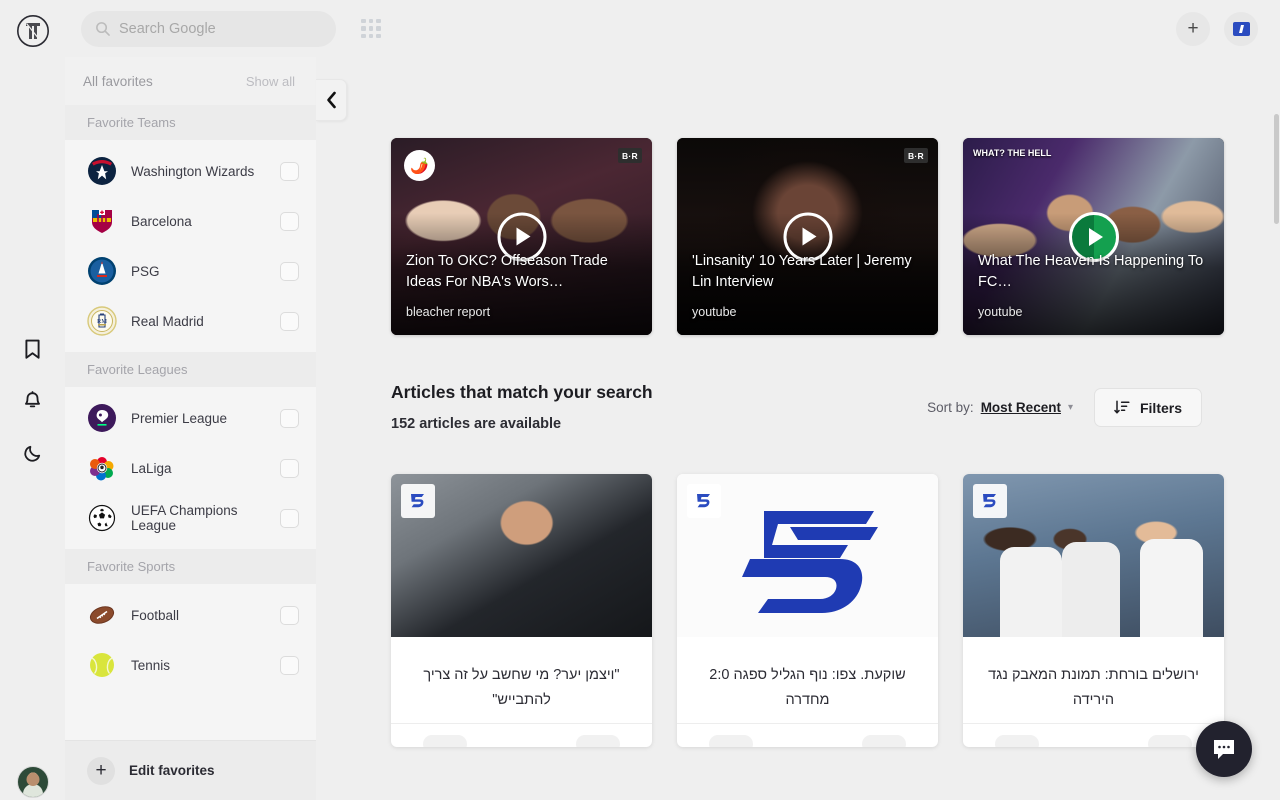  Describe the element at coordinates (476, 424) in the screenshot. I see `articles-count: 152 articles are available` at that location.